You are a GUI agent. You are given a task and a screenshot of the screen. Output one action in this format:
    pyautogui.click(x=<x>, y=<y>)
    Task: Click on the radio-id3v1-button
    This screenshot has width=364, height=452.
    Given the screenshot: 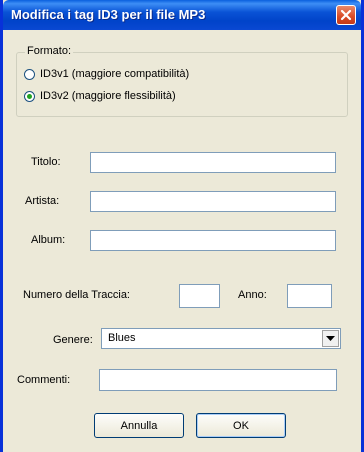 What is the action you would take?
    pyautogui.click(x=29, y=74)
    